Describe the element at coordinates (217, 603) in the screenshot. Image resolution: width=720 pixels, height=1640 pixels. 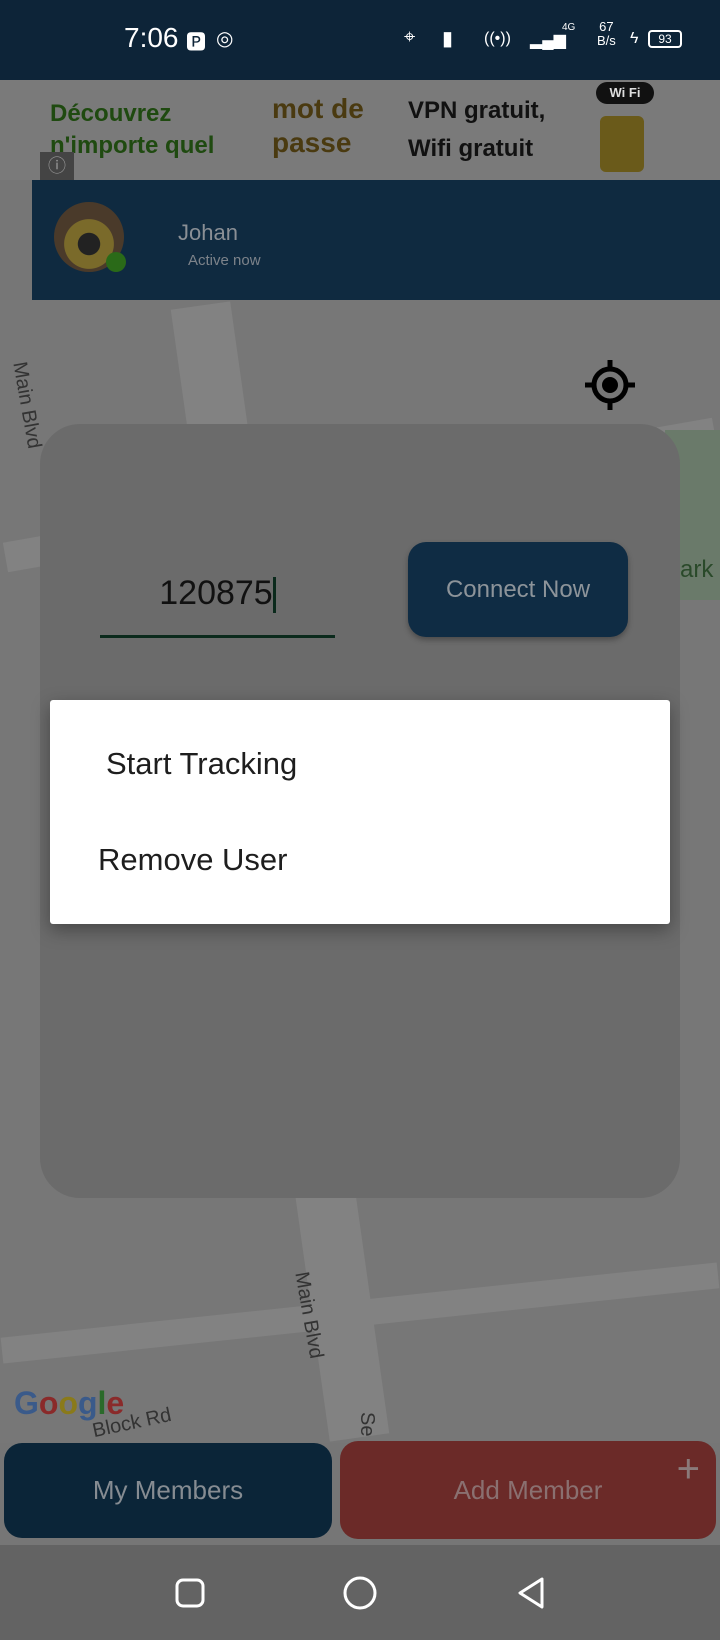
I see `code-input: 120875` at that location.